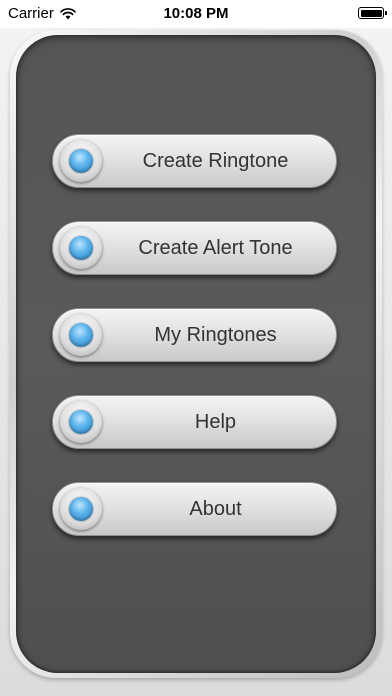 This screenshot has height=696, width=392. I want to click on battery-icon, so click(372, 13).